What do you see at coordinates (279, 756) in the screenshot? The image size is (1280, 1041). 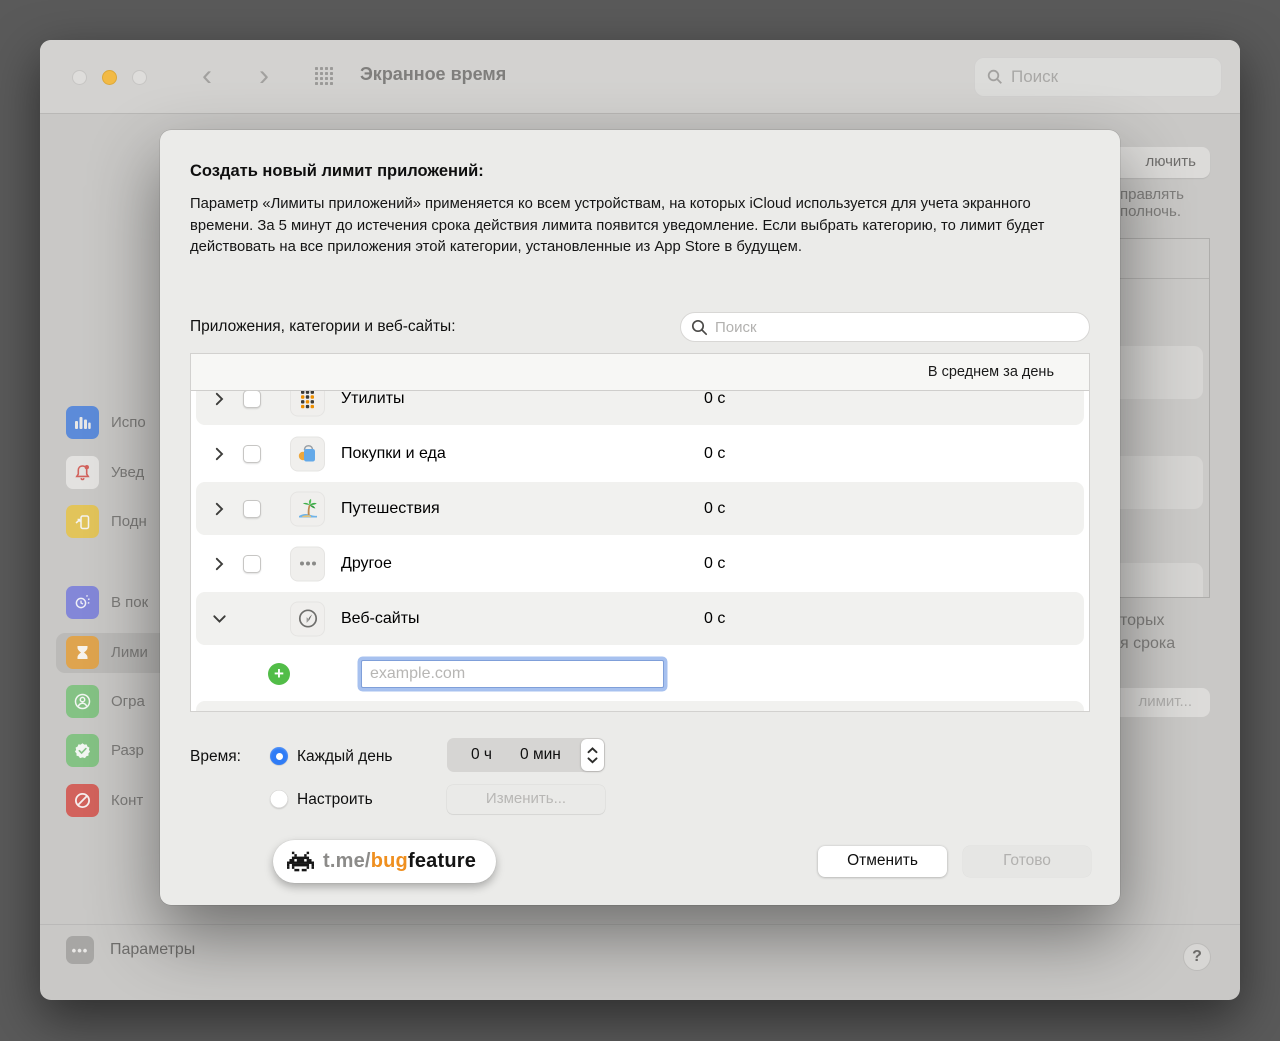 I see `every-day-radio` at bounding box center [279, 756].